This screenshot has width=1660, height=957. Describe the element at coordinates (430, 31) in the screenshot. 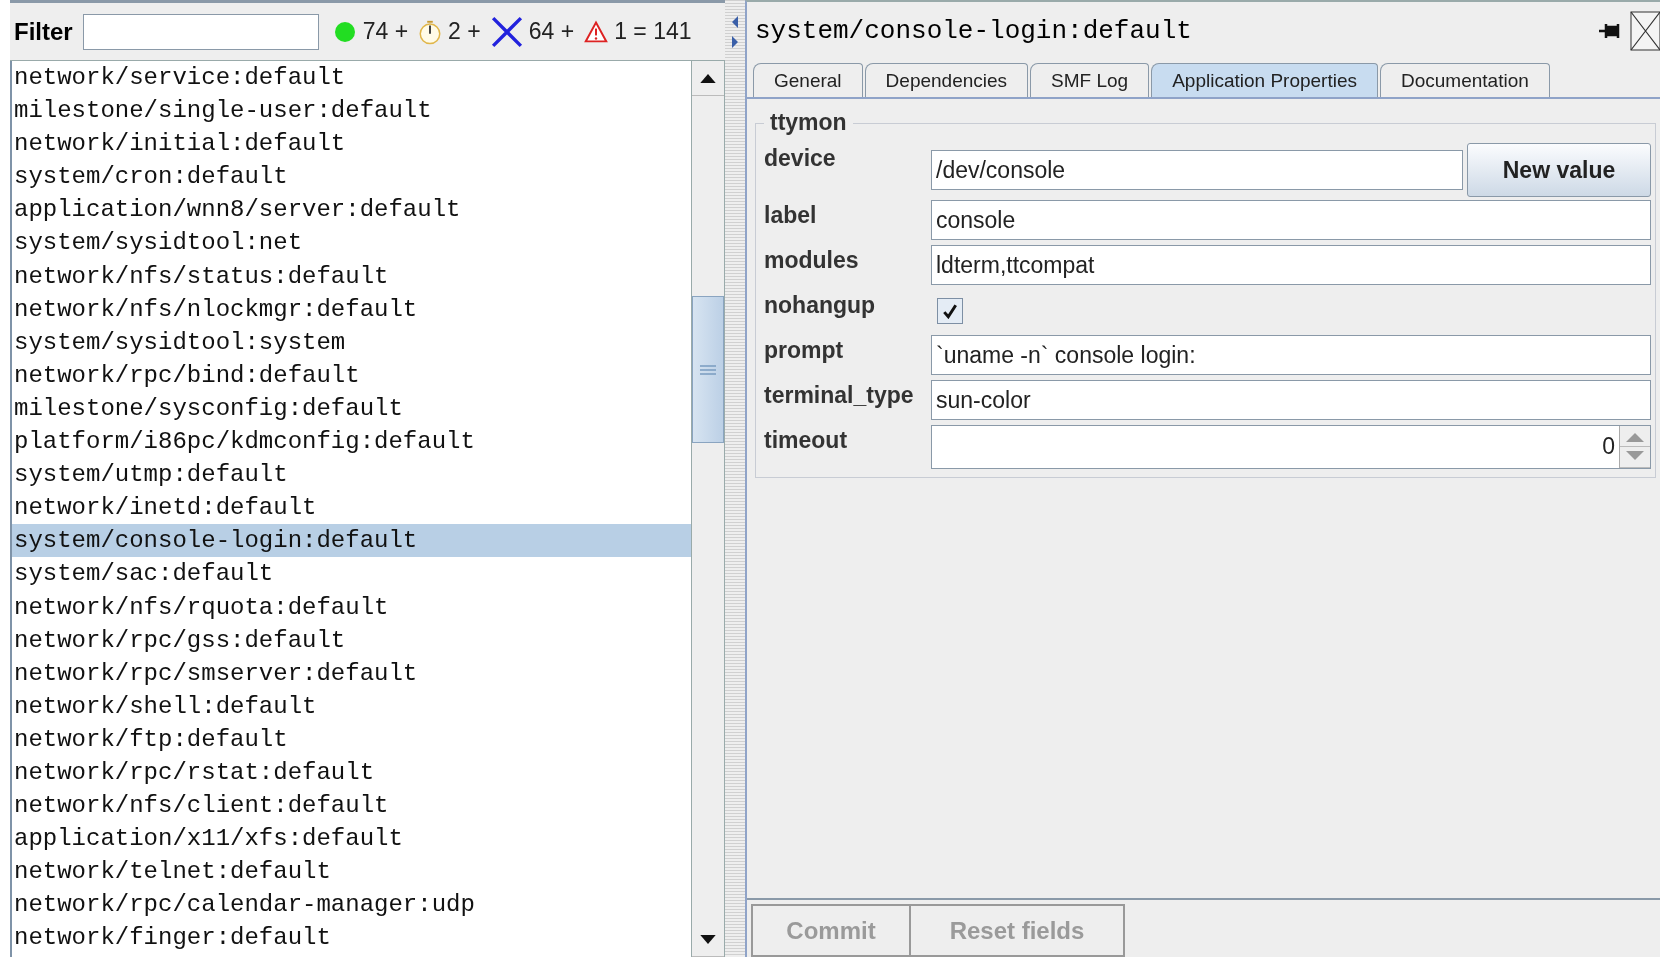

I see `stopwatch-icon` at that location.